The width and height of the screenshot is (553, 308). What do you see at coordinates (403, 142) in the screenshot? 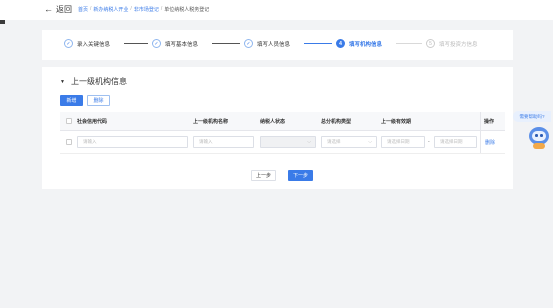
I see `start-date-picker: 请选择日期` at bounding box center [403, 142].